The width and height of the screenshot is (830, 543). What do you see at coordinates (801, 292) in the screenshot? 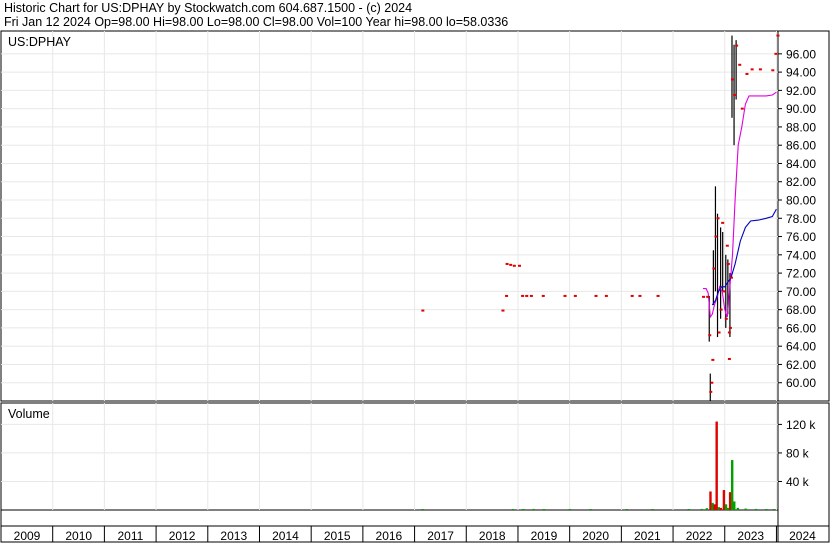
I see `price-y-tick-label: 70.00` at bounding box center [801, 292].